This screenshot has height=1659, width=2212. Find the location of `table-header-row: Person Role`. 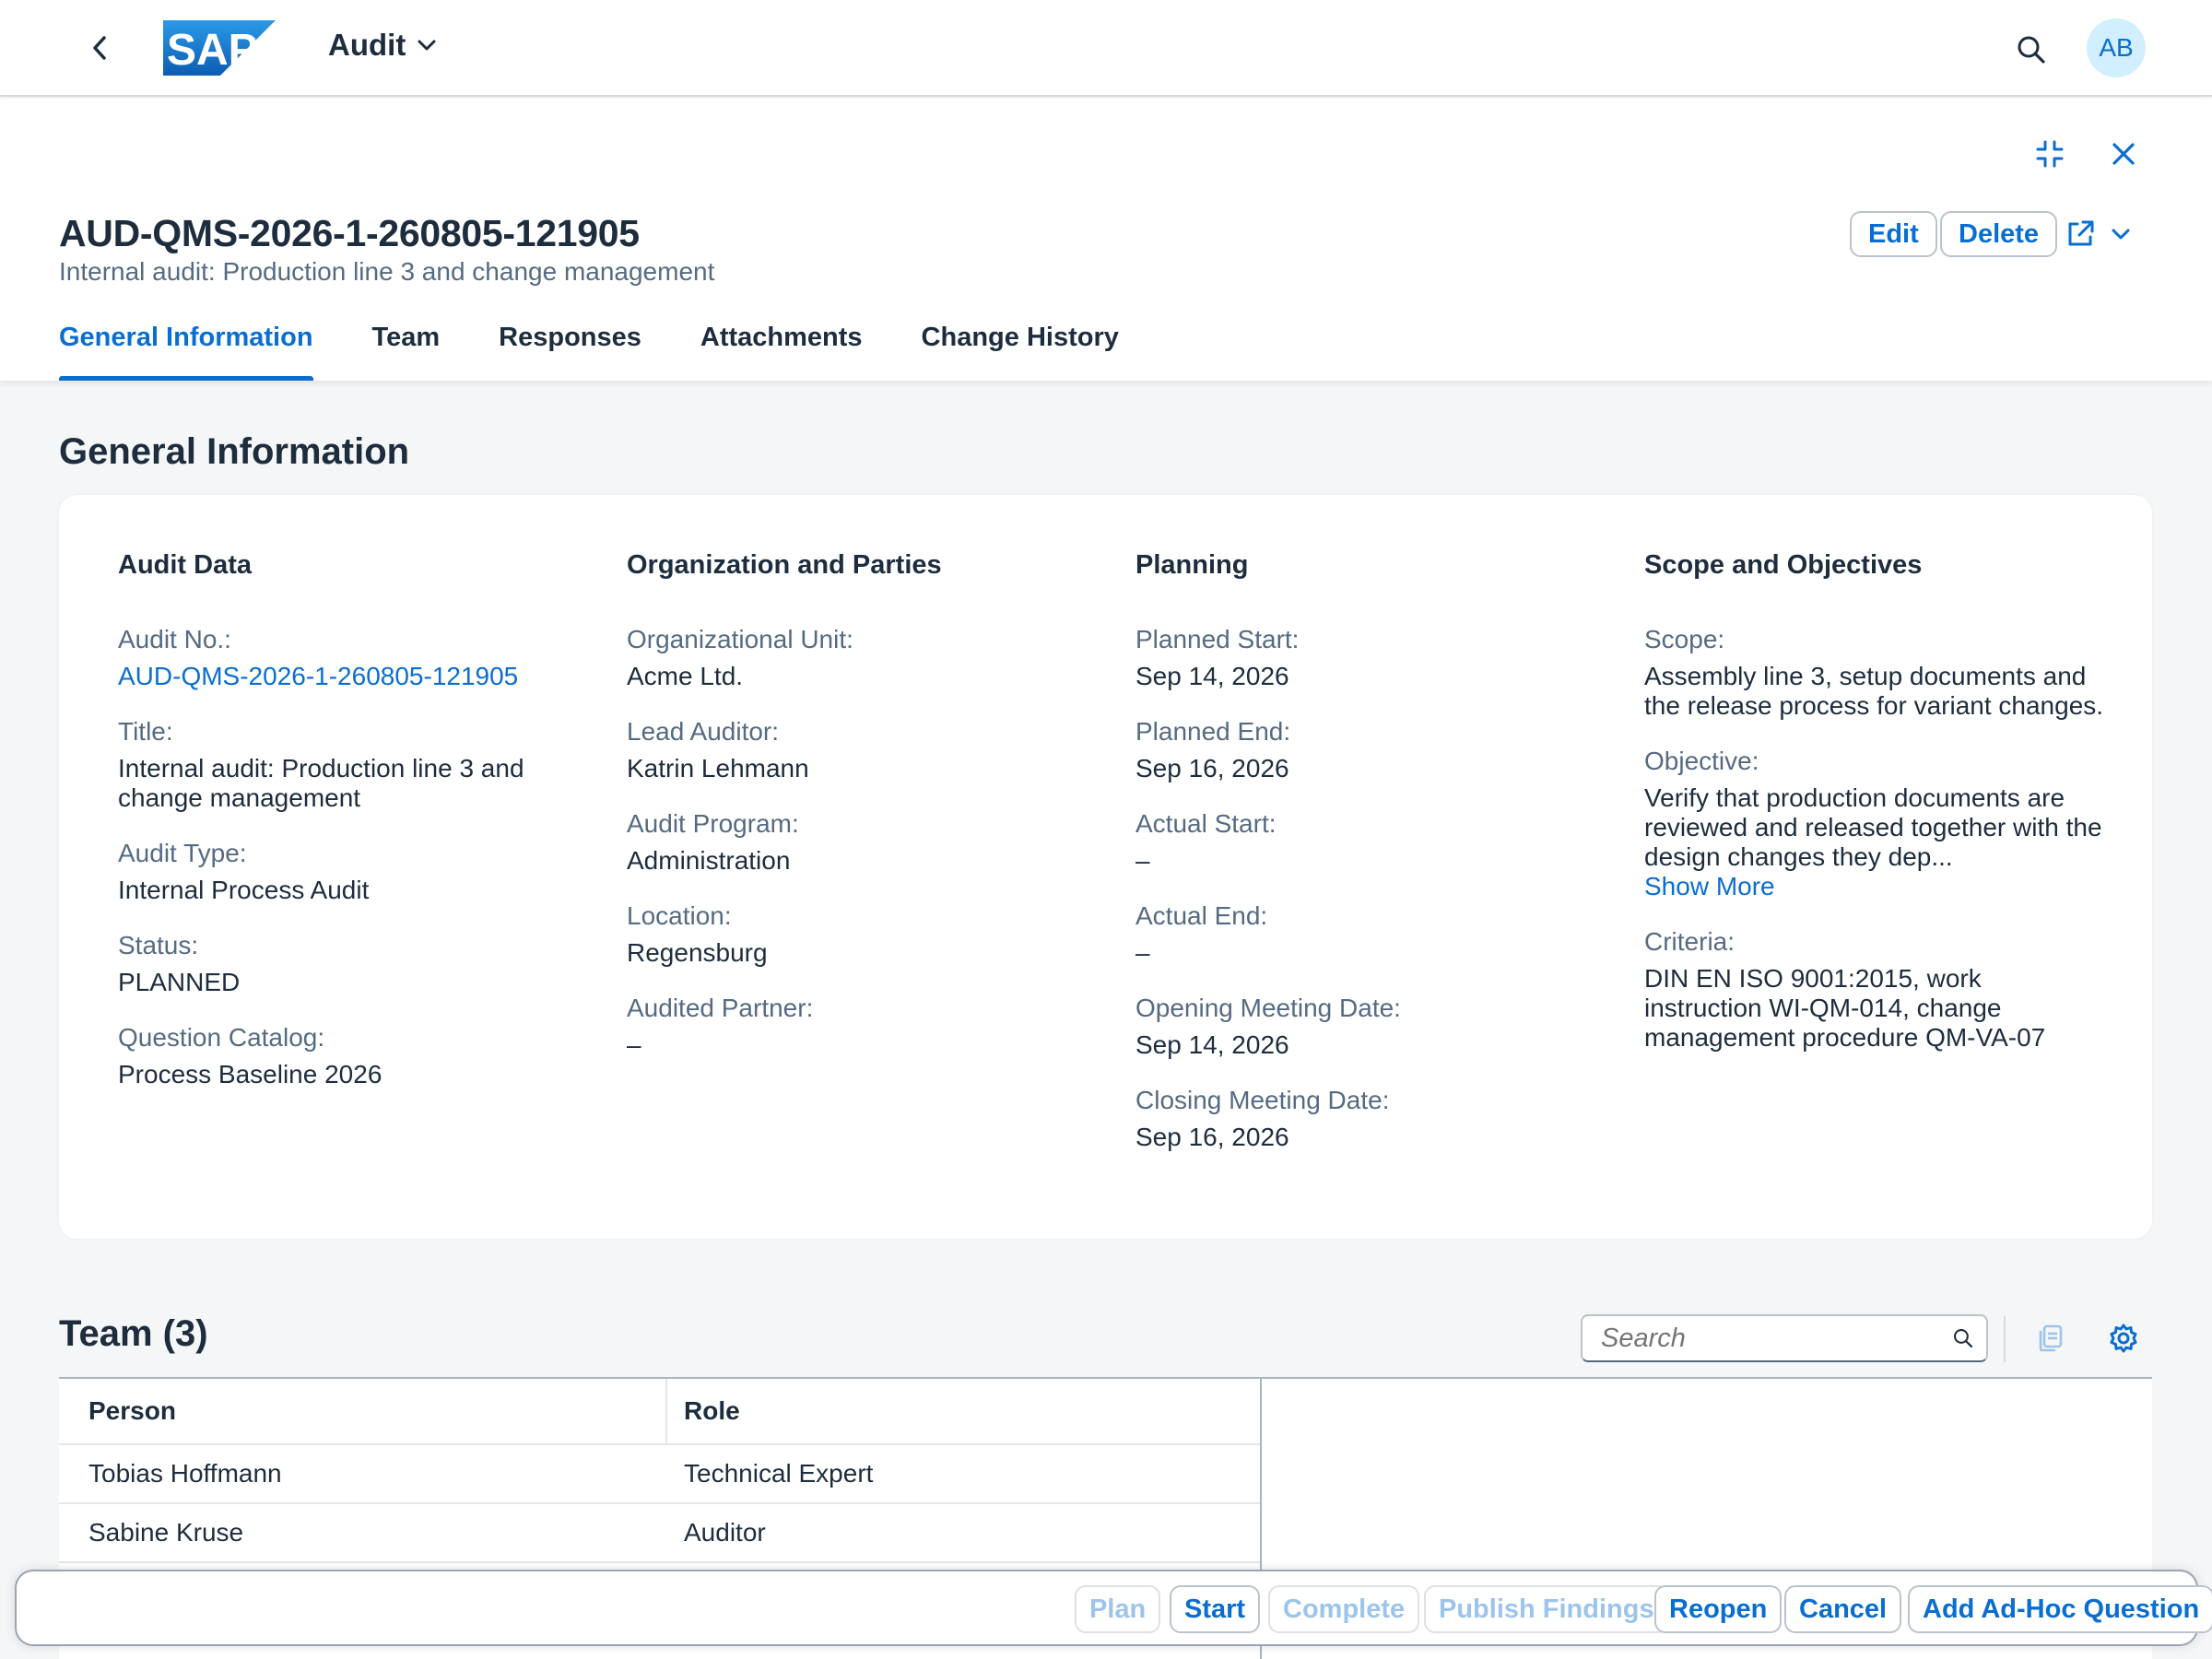

table-header-row: Person Role is located at coordinates (659, 1412).